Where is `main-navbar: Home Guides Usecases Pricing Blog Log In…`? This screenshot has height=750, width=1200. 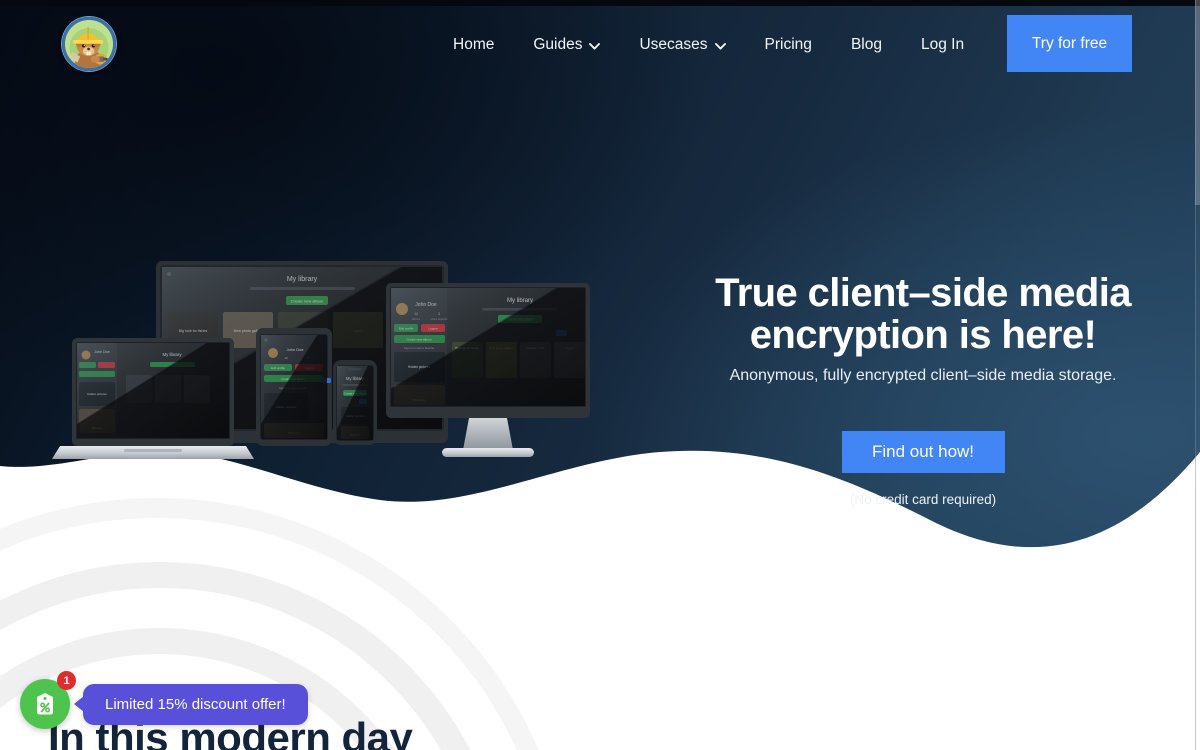
main-navbar: Home Guides Usecases Pricing Blog Log In… is located at coordinates (600, 45).